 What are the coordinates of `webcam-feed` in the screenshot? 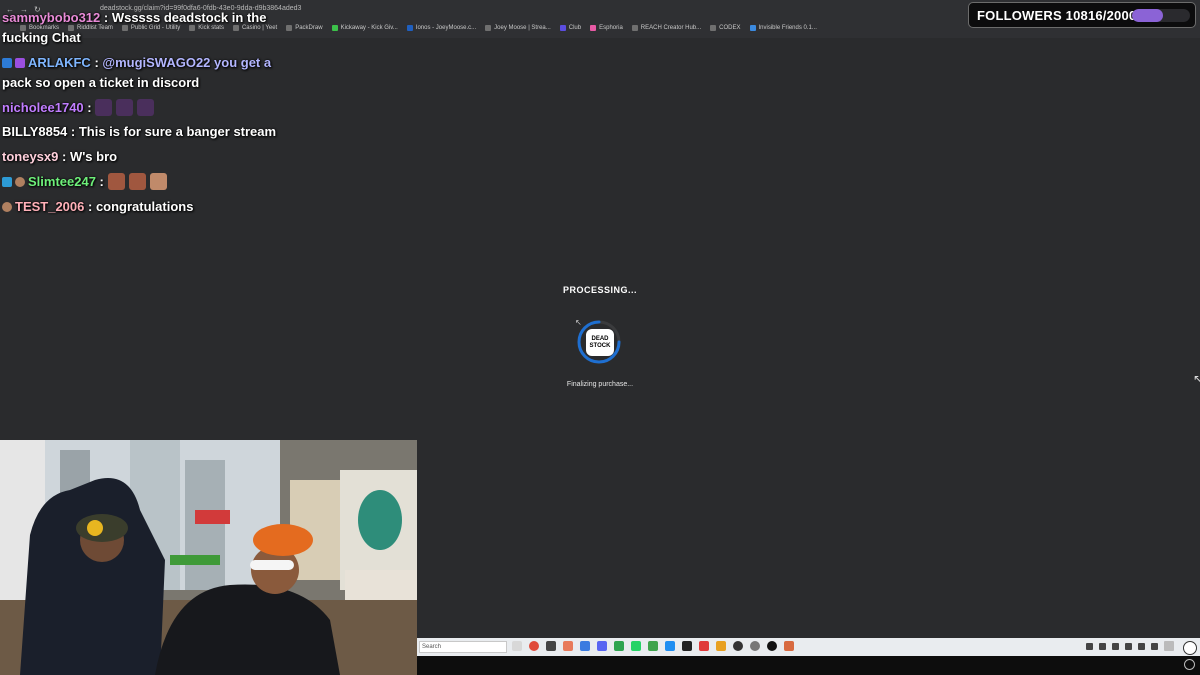 It's located at (208, 557).